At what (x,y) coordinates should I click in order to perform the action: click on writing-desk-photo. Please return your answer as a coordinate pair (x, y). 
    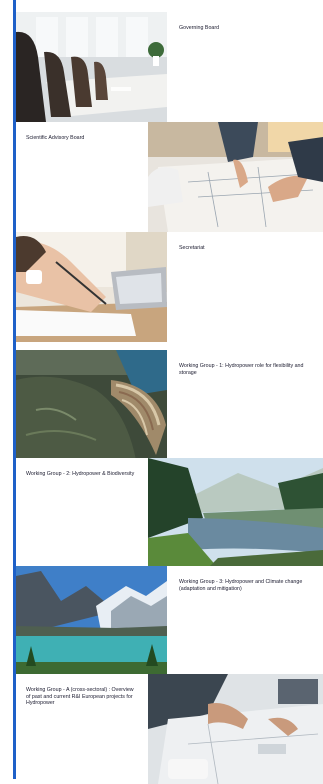
    Looking at the image, I should click on (91, 287).